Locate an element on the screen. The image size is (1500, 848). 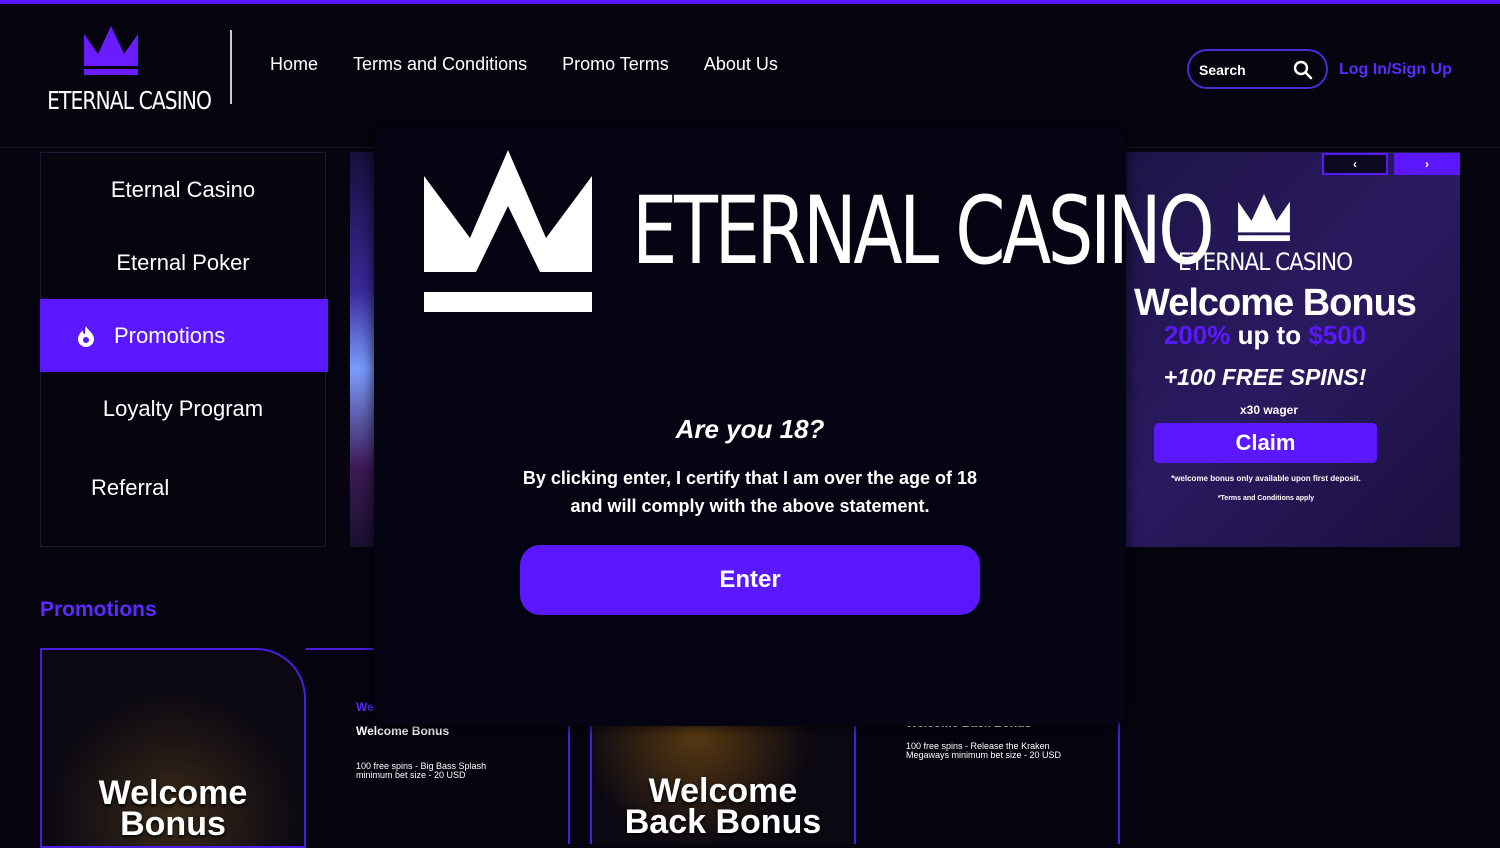
banner-spins: +100 FREE SPINS! is located at coordinates (1265, 377).